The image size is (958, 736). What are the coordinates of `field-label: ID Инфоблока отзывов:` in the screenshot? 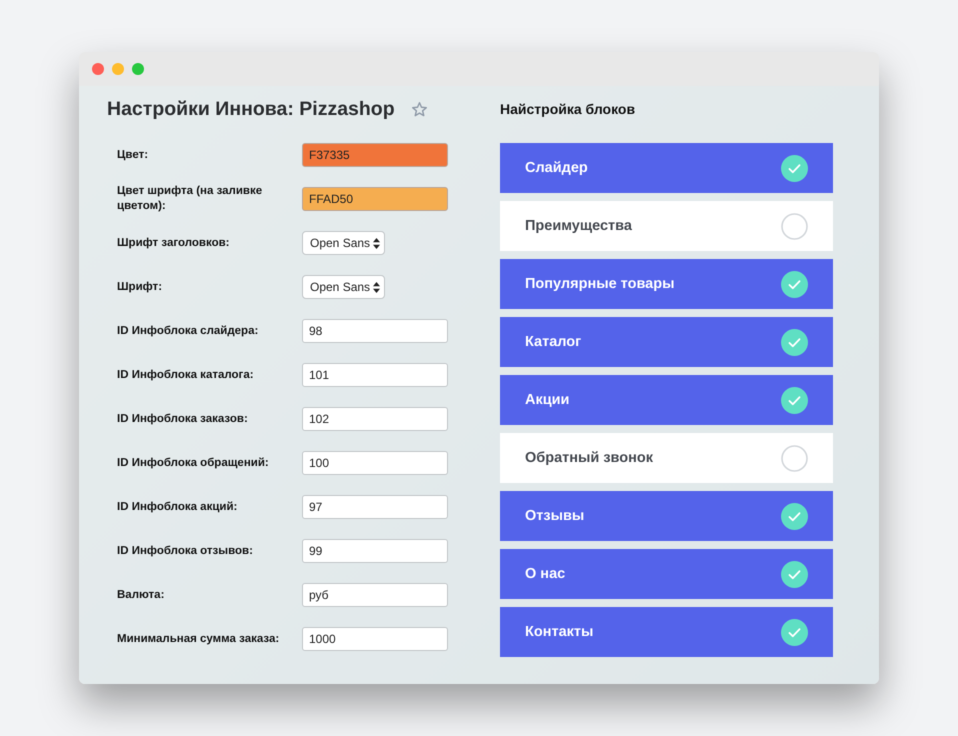 It's located at (185, 551).